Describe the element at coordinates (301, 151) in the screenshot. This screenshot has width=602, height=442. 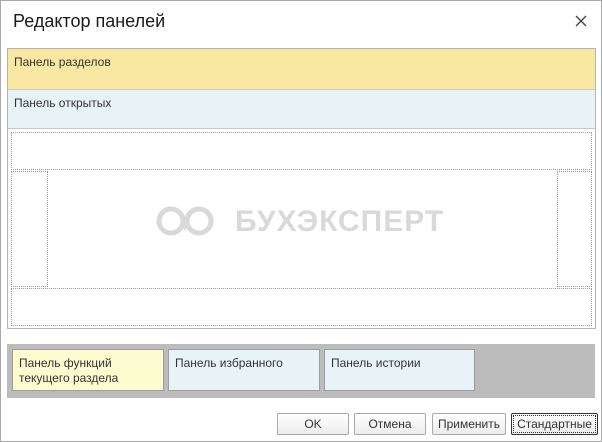
I see `drop-slot-top` at that location.